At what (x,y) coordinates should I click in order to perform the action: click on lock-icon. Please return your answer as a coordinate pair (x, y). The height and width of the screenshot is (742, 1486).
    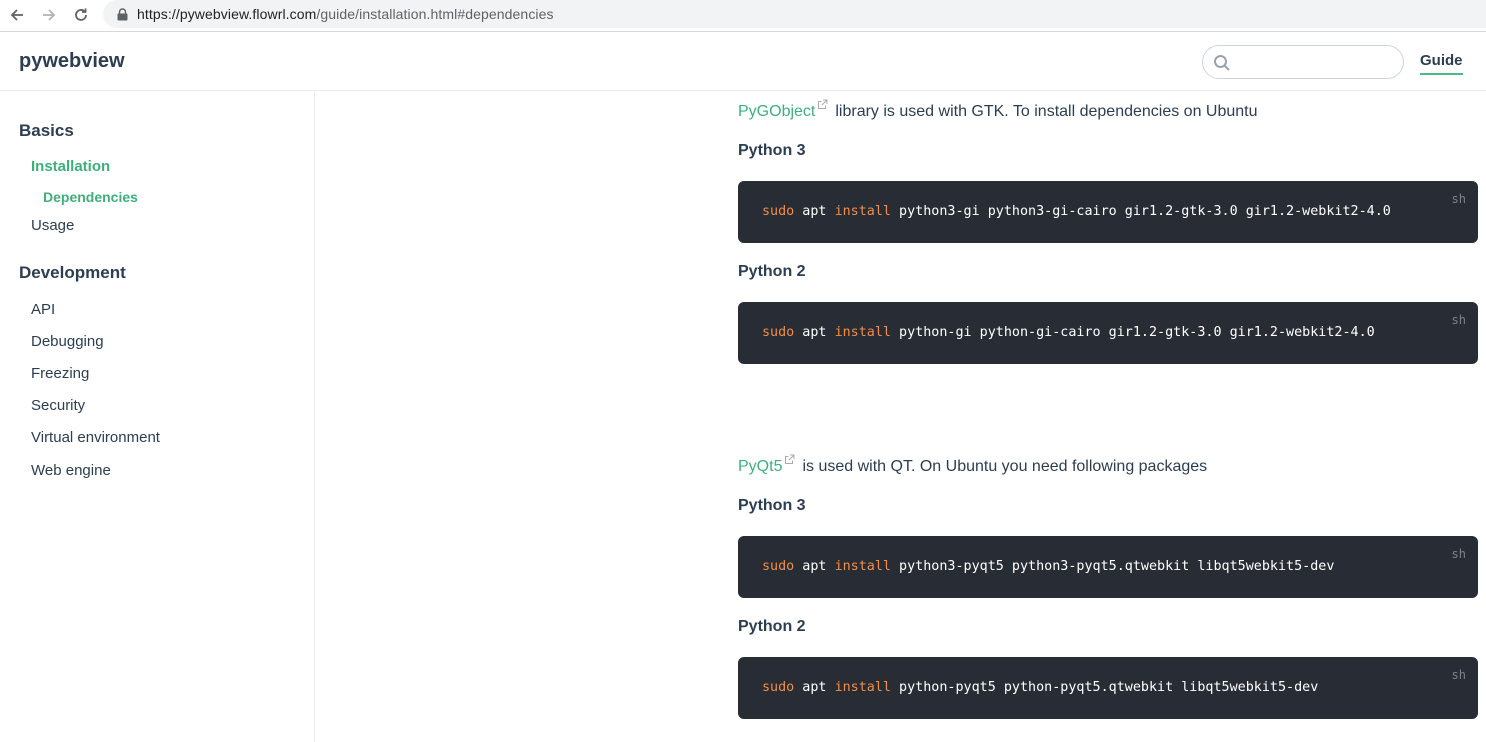
    Looking at the image, I should click on (122, 14).